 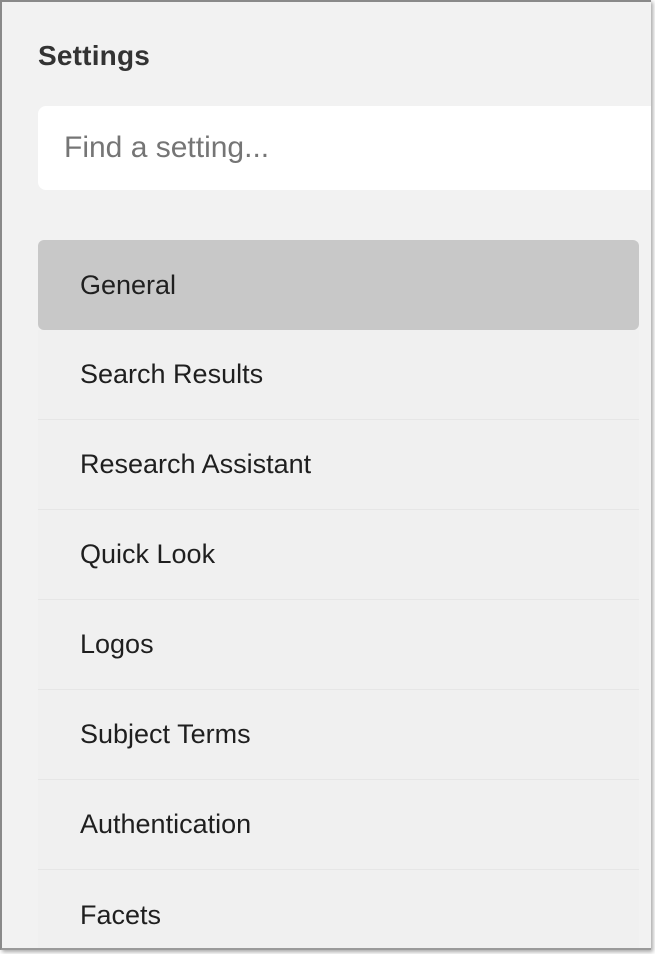 I want to click on menu-item-label: Search Results, so click(x=172, y=374).